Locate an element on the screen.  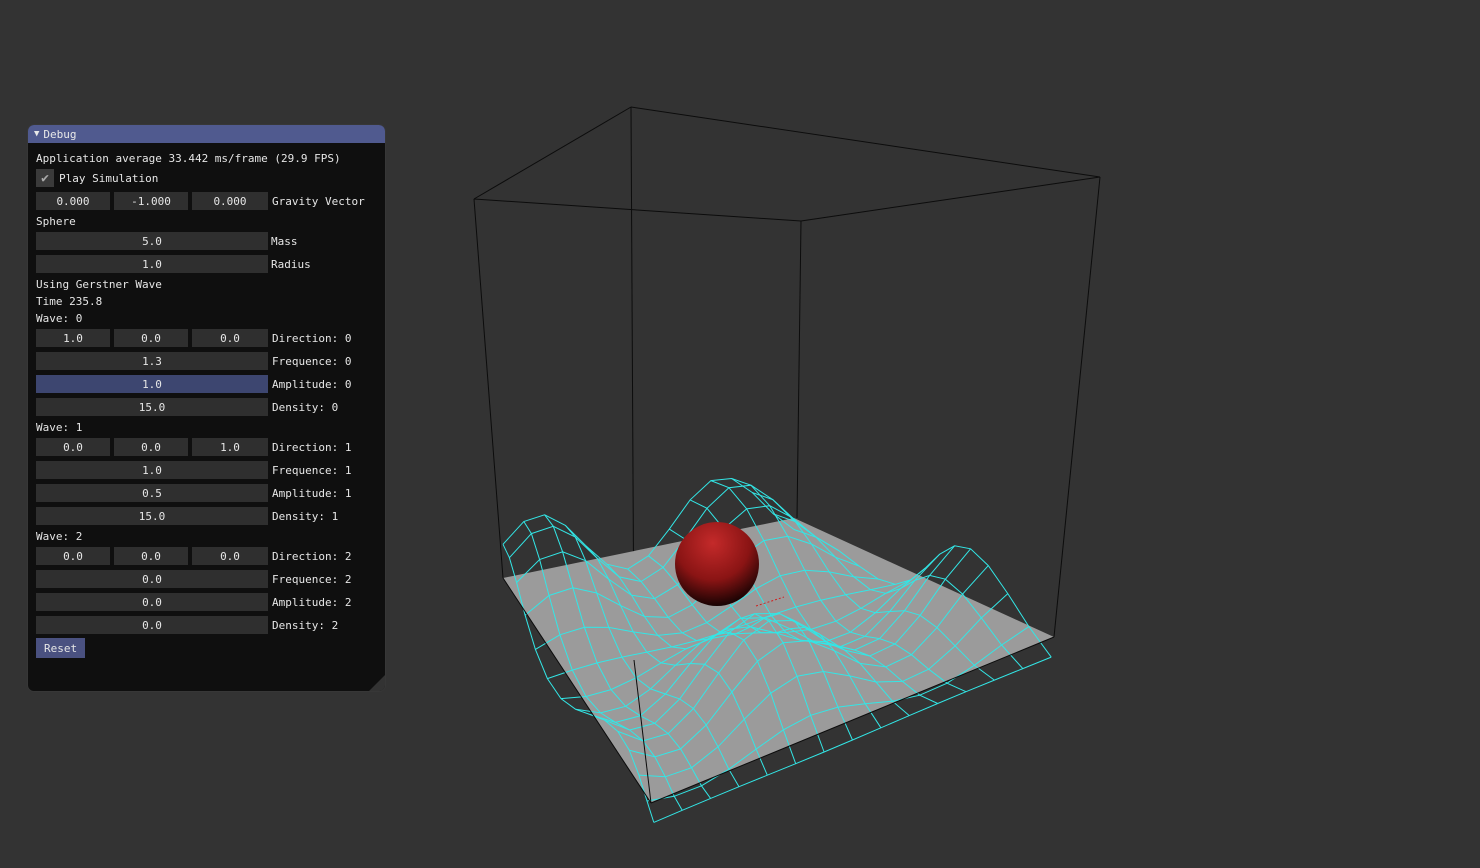
wave-direction-label: Direction: 1 is located at coordinates (312, 447).